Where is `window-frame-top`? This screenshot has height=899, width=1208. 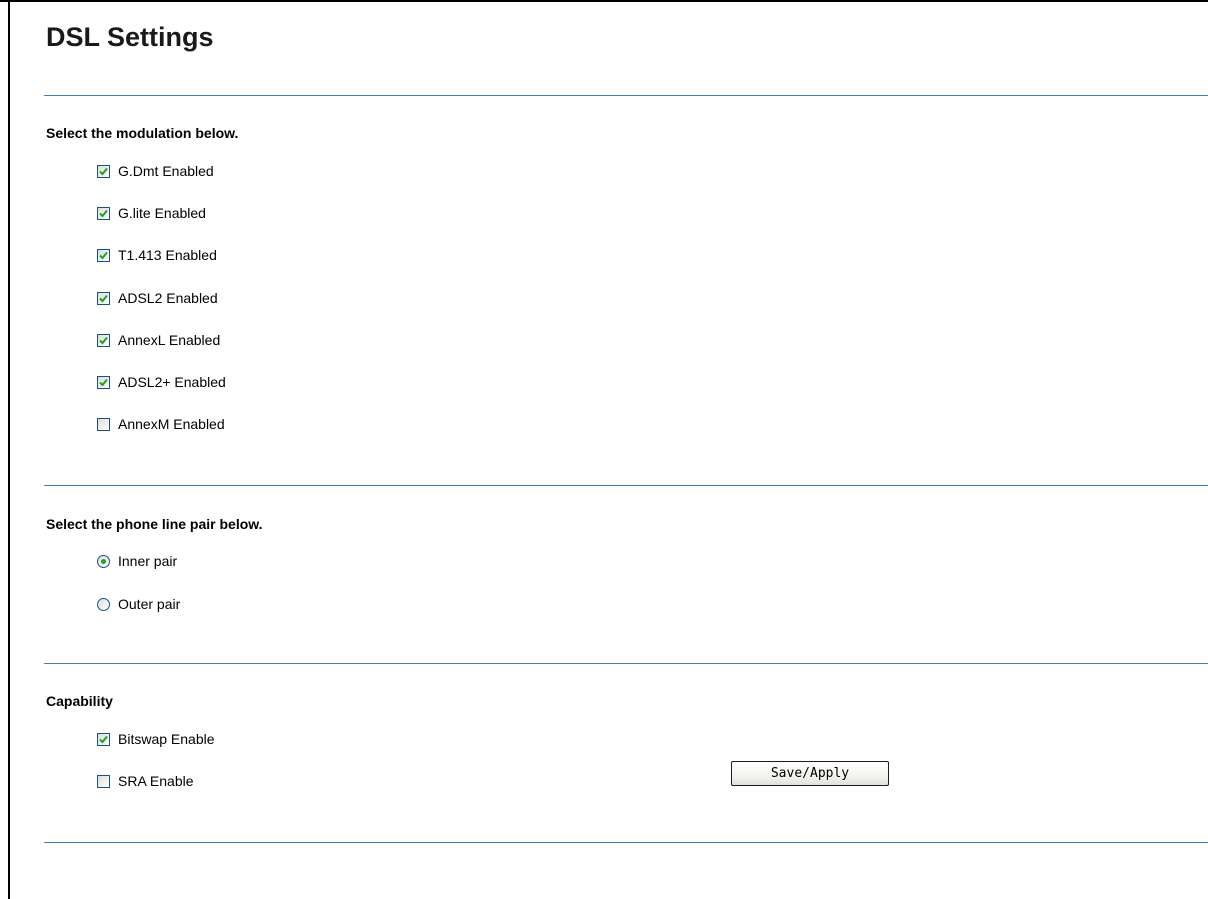 window-frame-top is located at coordinates (604, 1).